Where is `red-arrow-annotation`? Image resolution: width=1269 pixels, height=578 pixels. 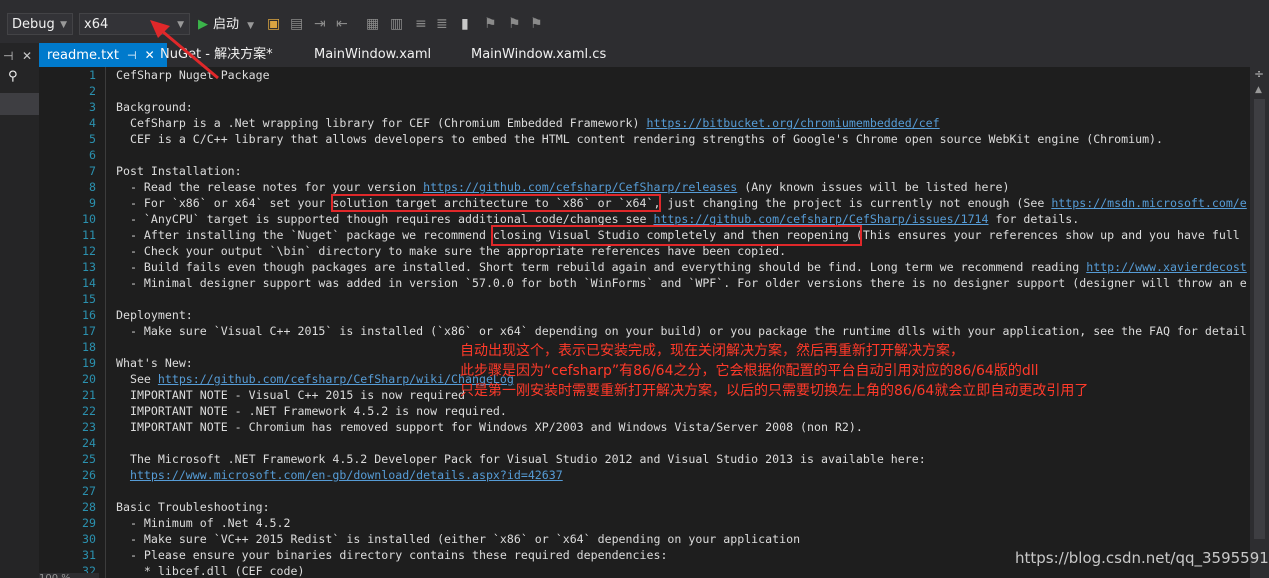
red-arrow-annotation is located at coordinates (184, 50).